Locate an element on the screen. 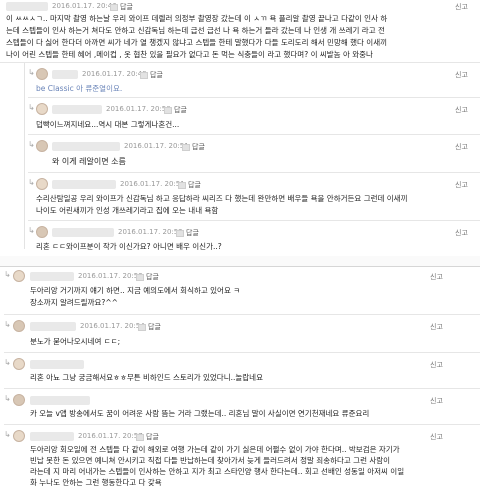  comment-text: 와 이게 레알이면 소름 is located at coordinates (89, 161).